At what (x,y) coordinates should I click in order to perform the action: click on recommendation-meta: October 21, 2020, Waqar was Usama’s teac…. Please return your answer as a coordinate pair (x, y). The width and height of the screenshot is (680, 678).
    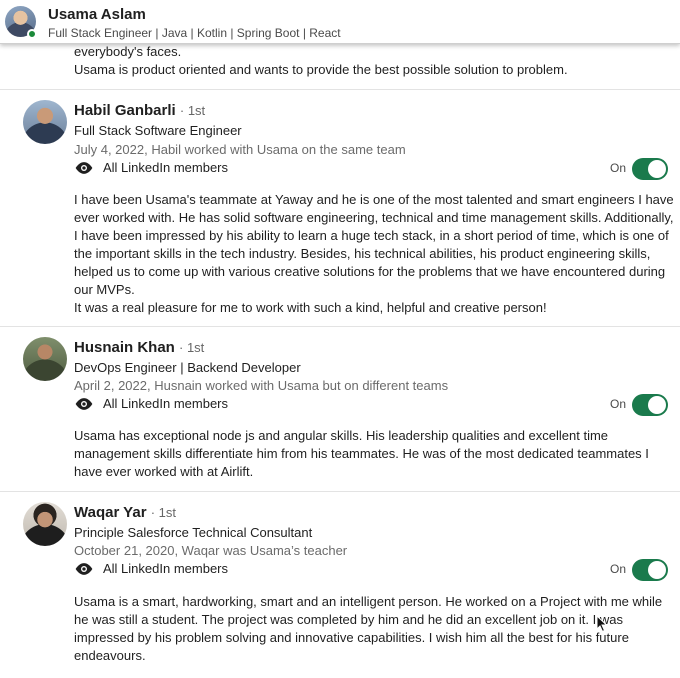
    Looking at the image, I should click on (211, 550).